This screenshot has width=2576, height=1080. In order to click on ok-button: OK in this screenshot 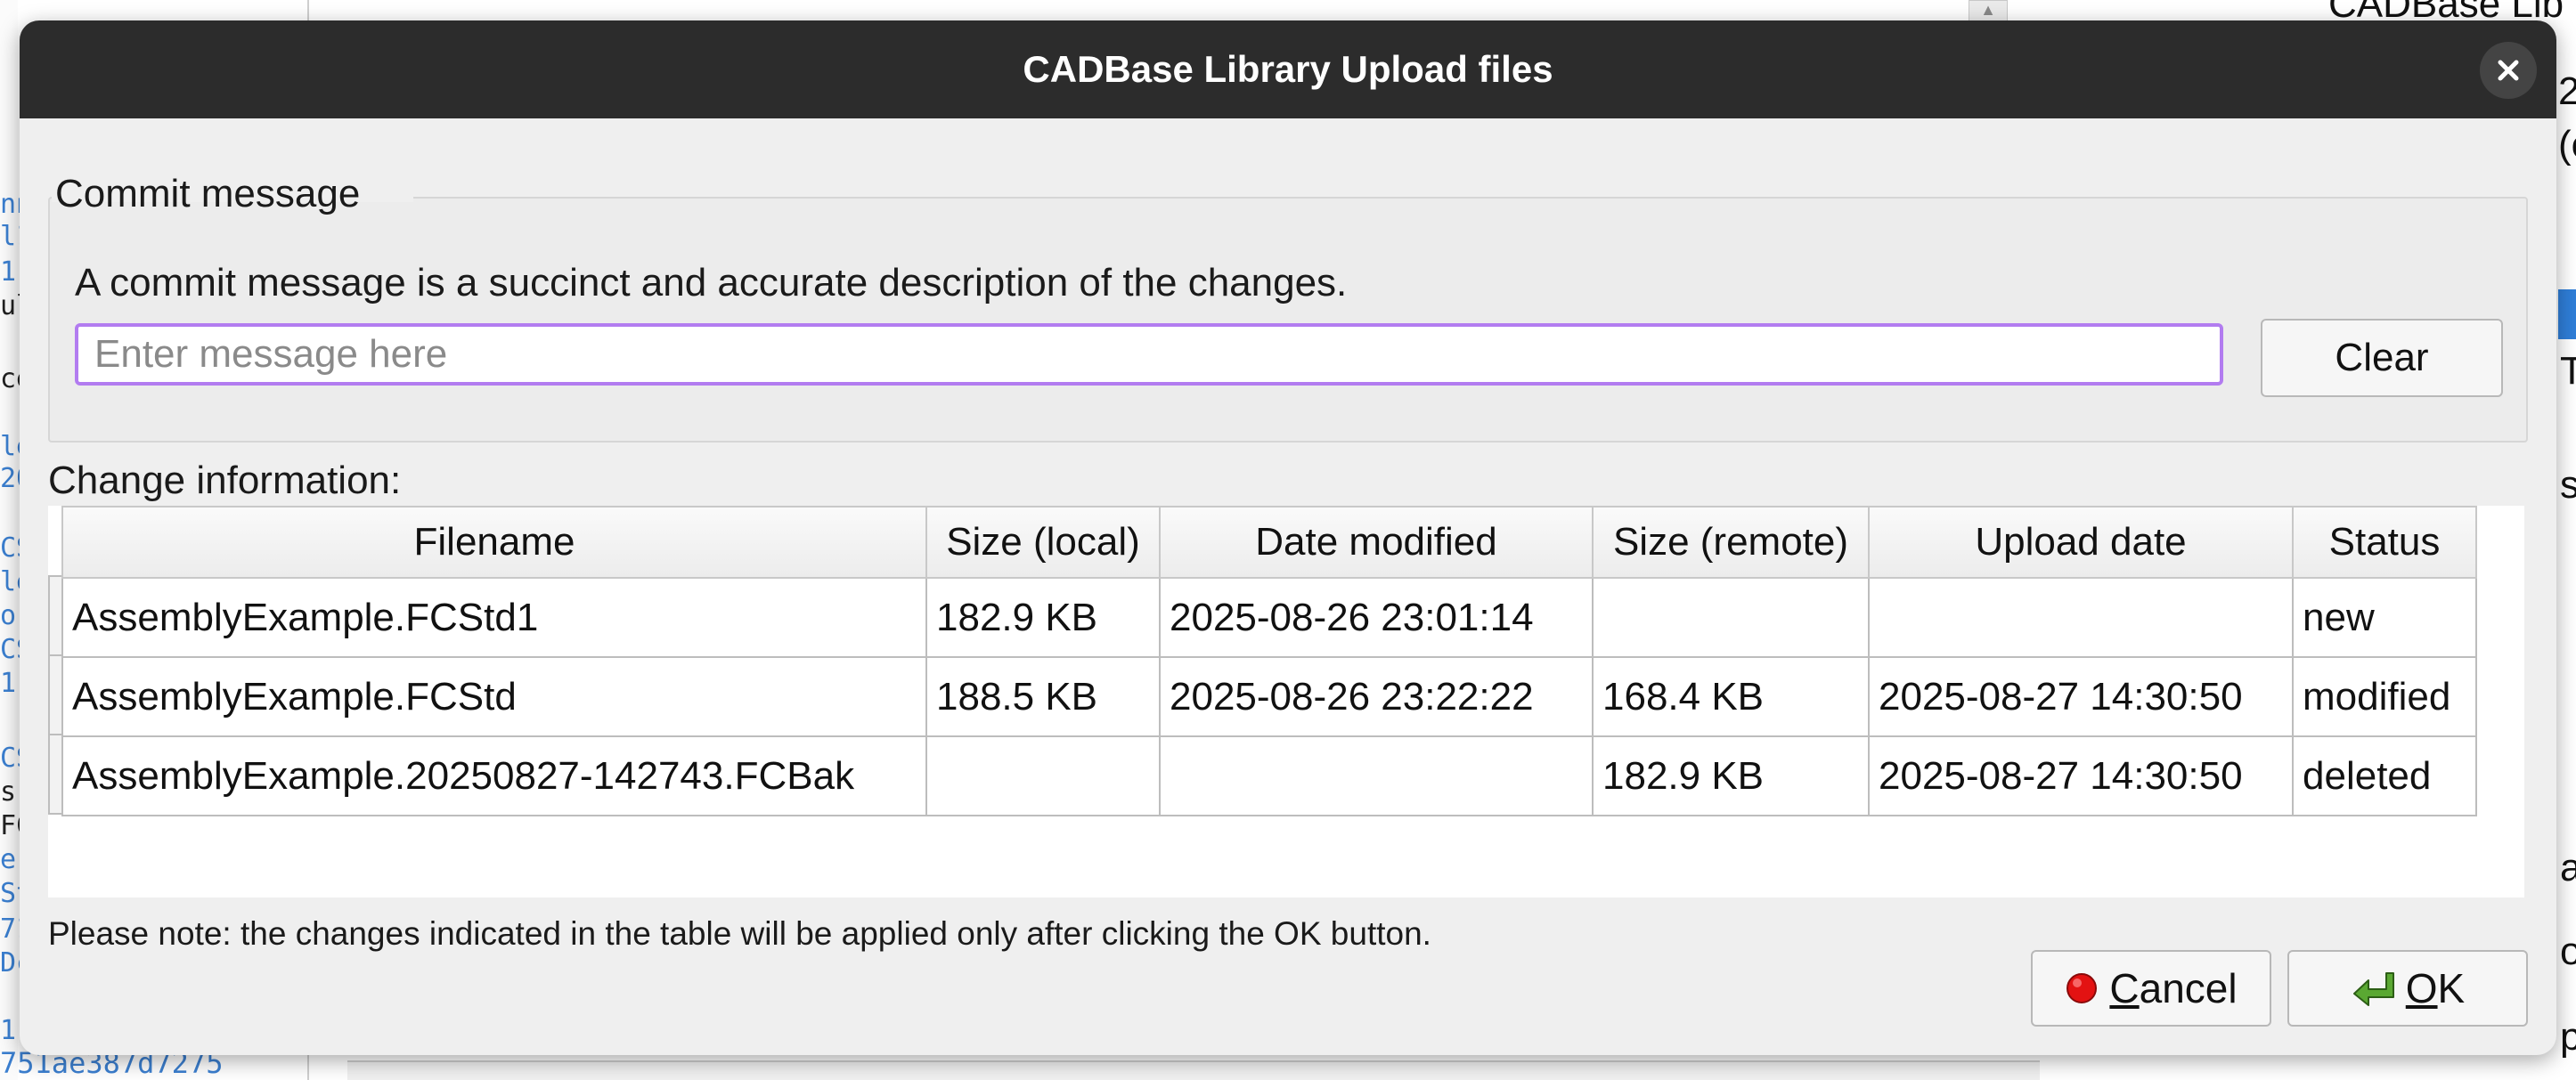, I will do `click(2408, 989)`.